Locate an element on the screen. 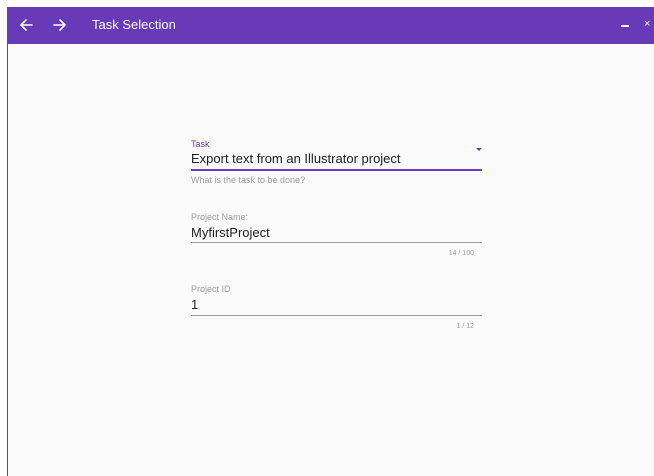  back-button is located at coordinates (26, 25).